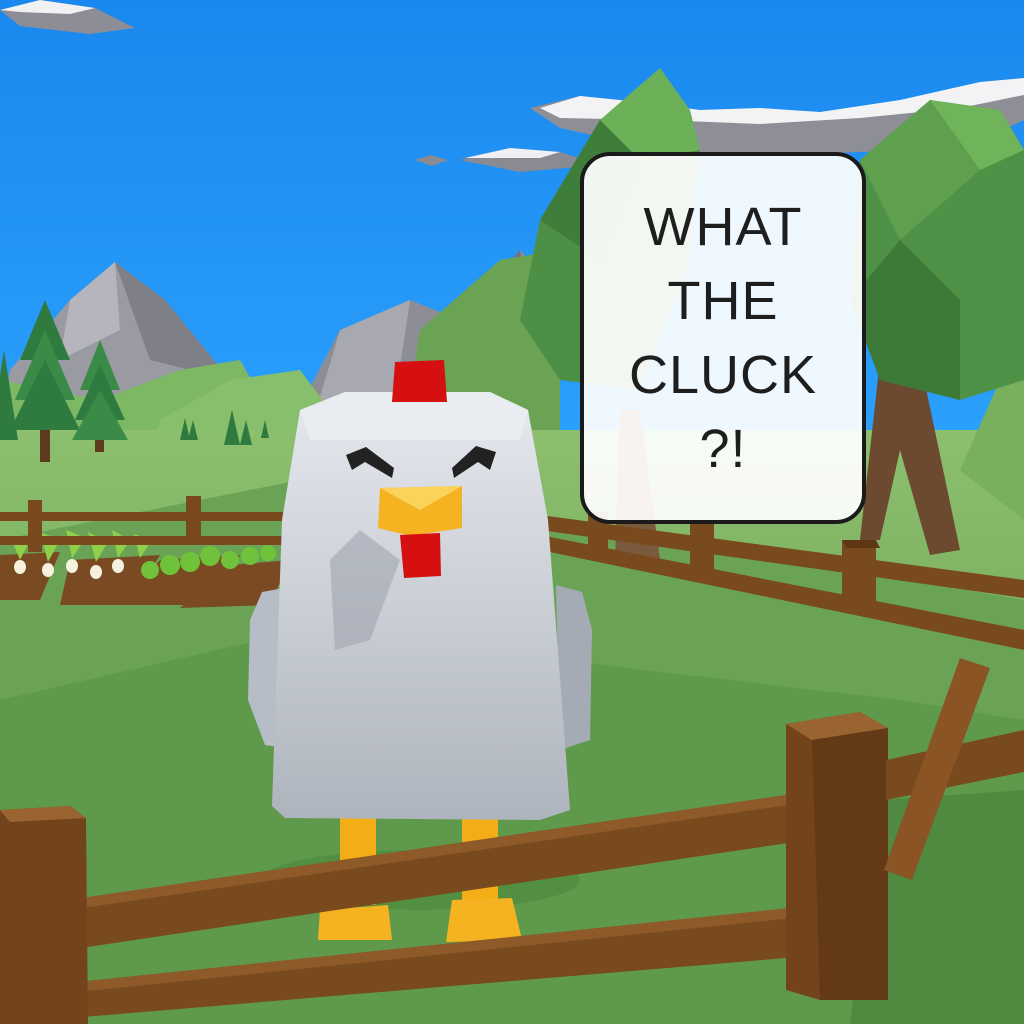 This screenshot has height=1024, width=1024. I want to click on speech-line-3: CLUCK, so click(723, 375).